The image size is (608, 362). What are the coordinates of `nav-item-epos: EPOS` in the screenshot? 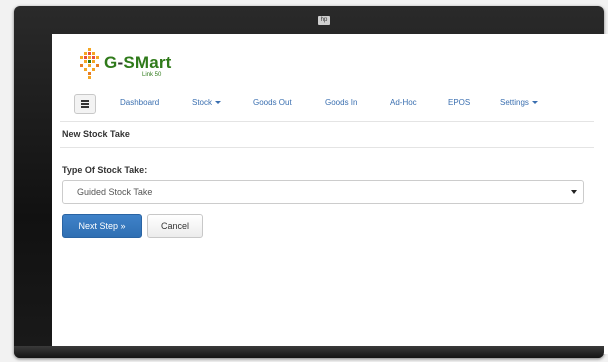 It's located at (459, 102).